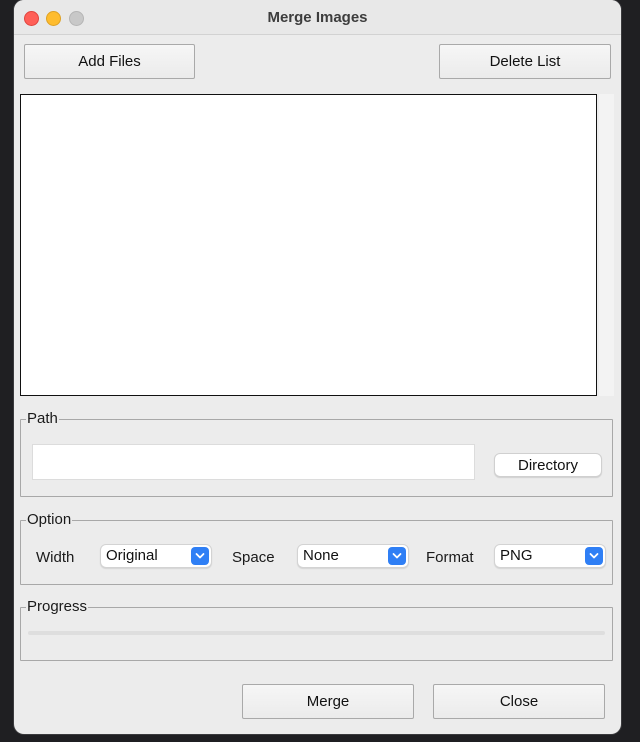  I want to click on delete-list-button: Delete List, so click(525, 61).